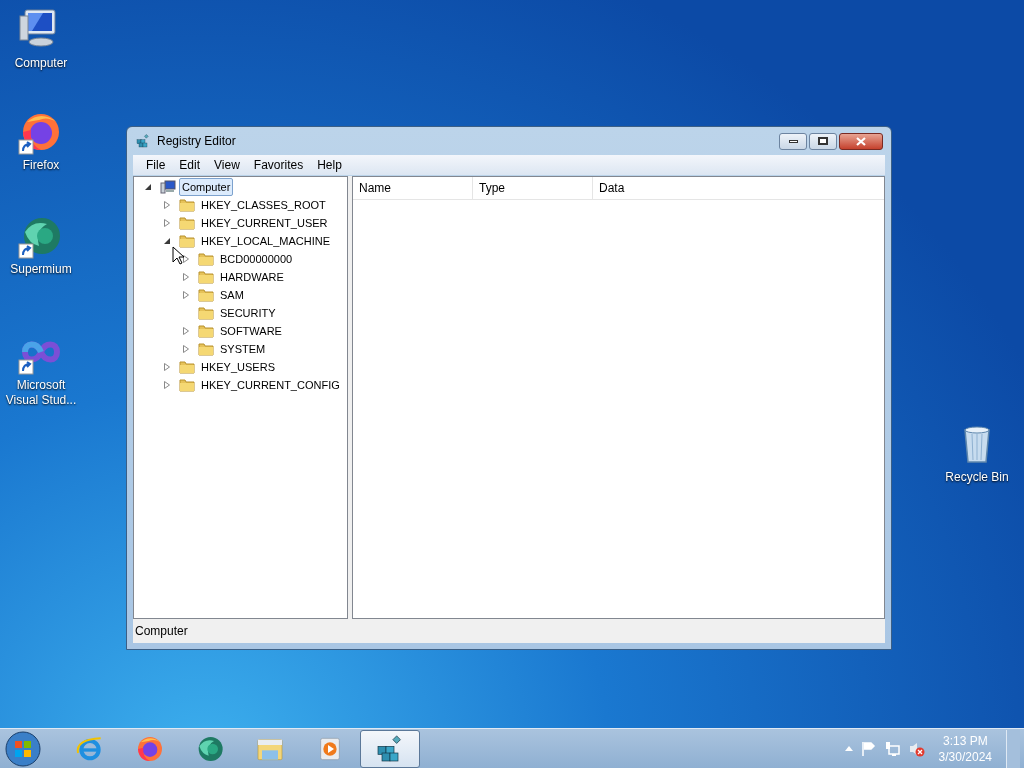 This screenshot has width=1024, height=768. I want to click on taskbar-button, so click(390, 748).